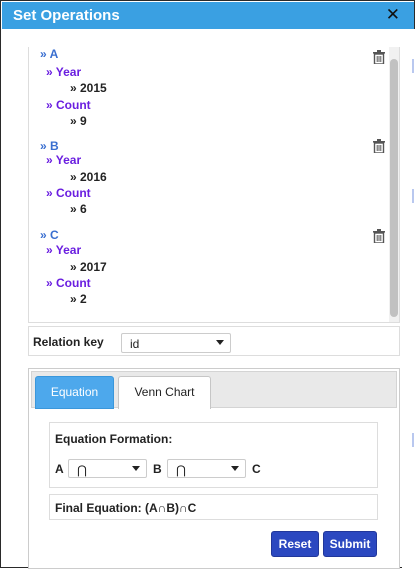  Describe the element at coordinates (350, 544) in the screenshot. I see `submit-button: Submit` at that location.